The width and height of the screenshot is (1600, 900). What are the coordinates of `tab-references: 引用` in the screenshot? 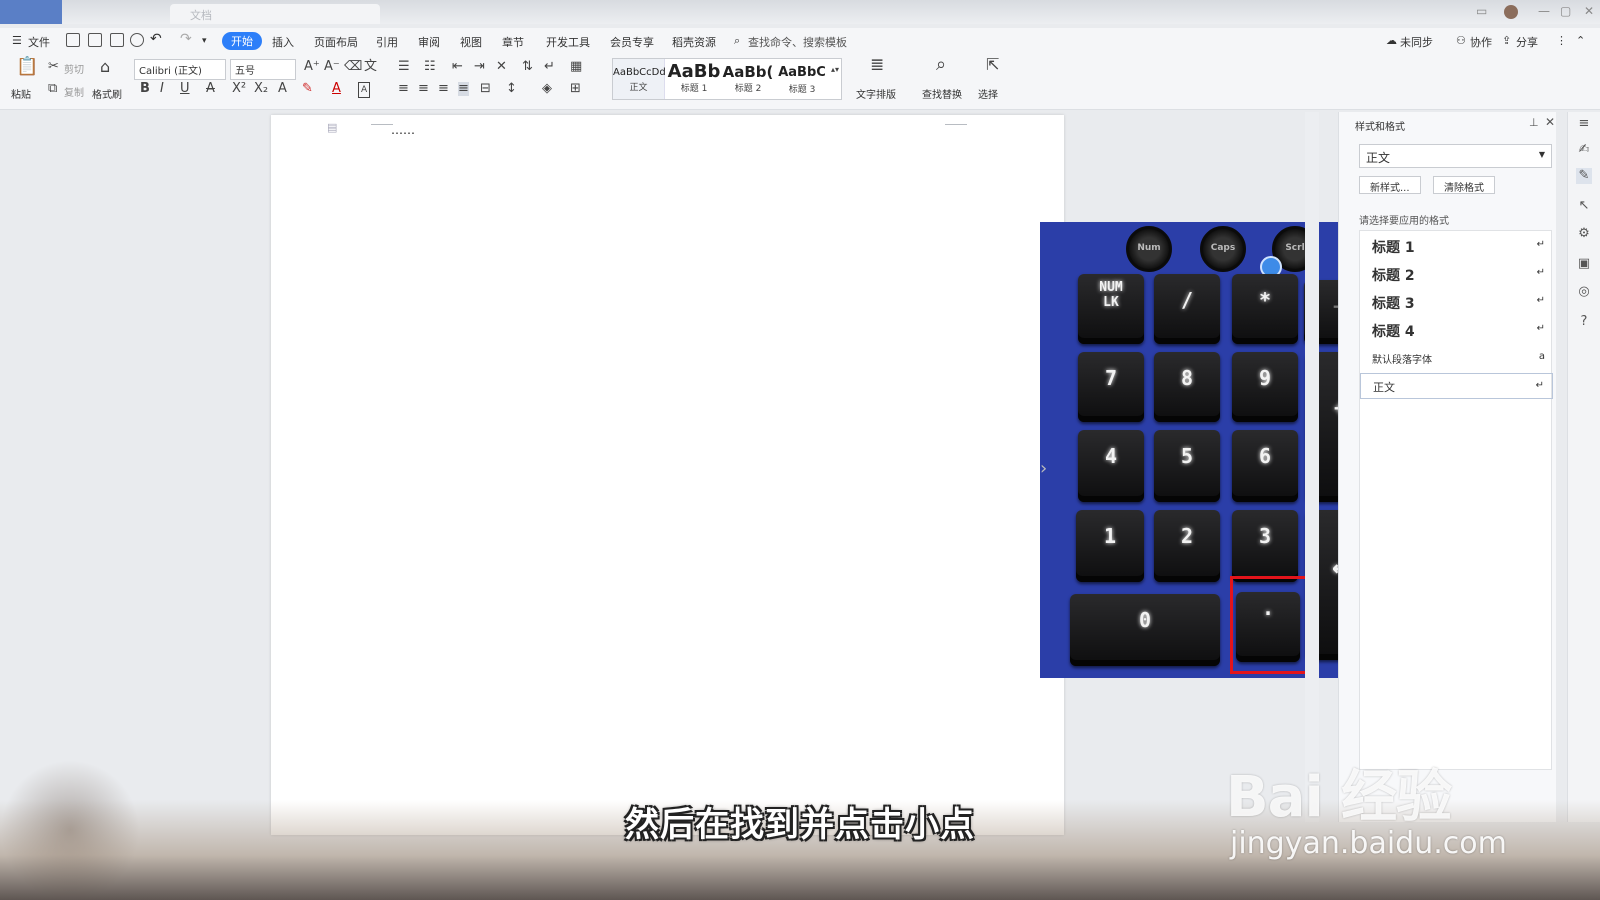 It's located at (387, 42).